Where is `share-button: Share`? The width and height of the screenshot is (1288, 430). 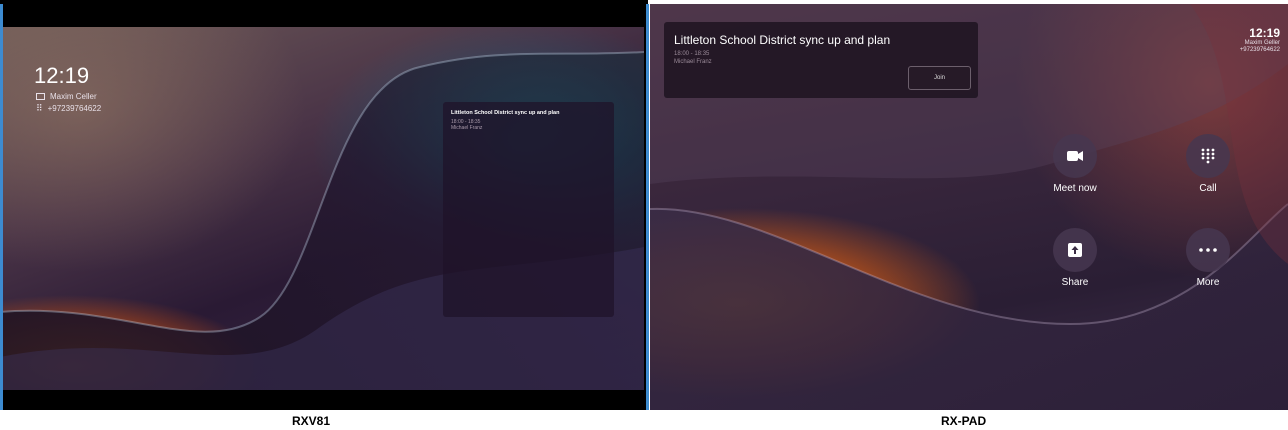
share-button: Share is located at coordinates (1075, 258).